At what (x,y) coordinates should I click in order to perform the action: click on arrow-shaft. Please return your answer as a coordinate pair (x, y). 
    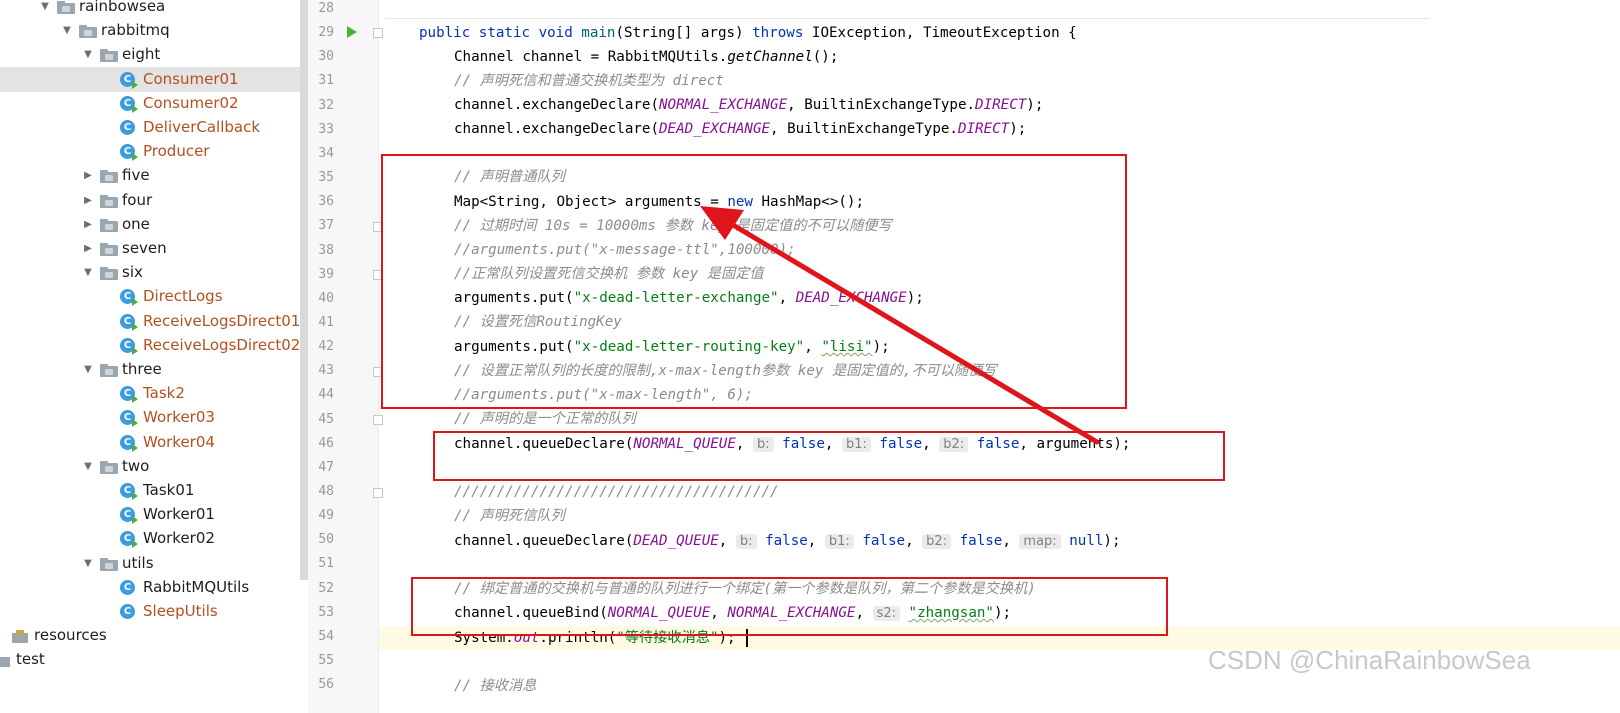
    Looking at the image, I should click on (912, 332).